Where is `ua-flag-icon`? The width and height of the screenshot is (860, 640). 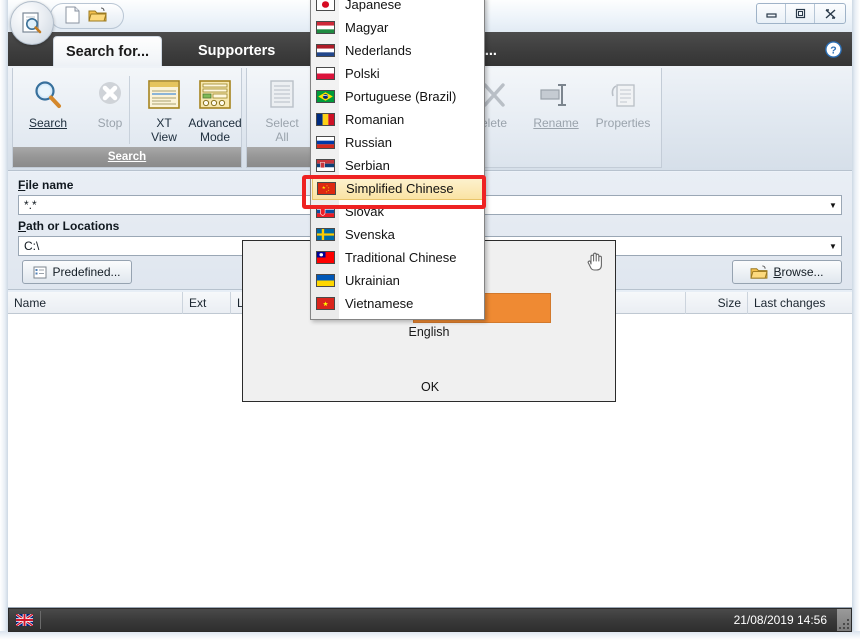 ua-flag-icon is located at coordinates (325, 280).